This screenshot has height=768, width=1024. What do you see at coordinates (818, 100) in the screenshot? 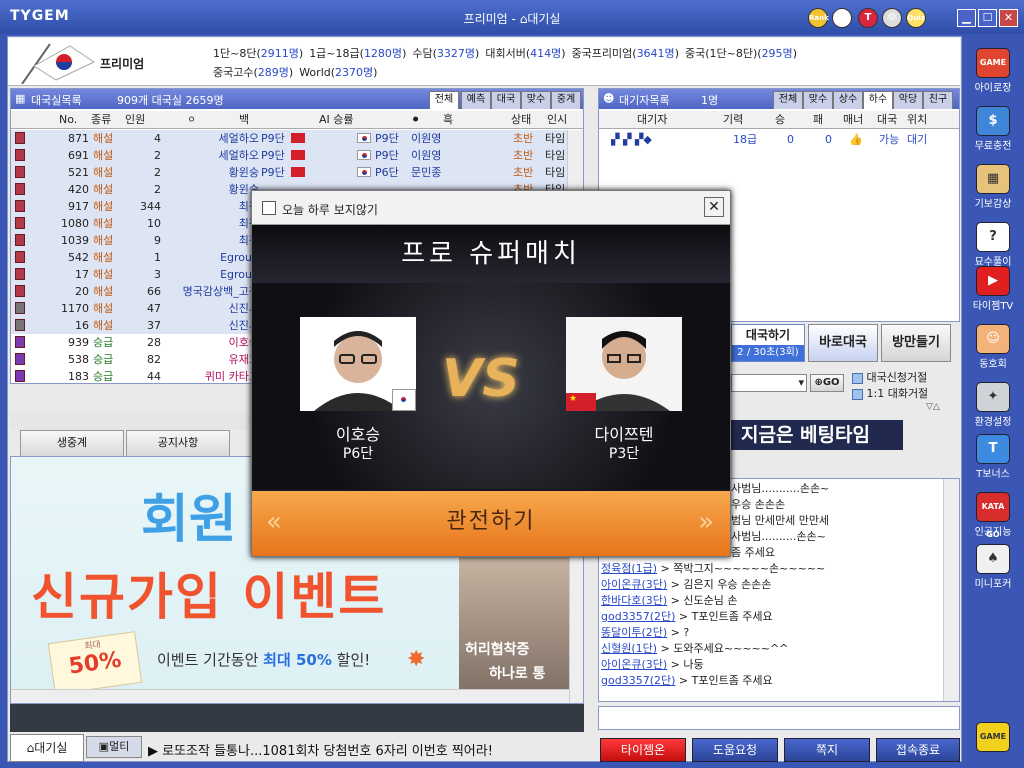
I see `waiting-tab-1: 맞수` at bounding box center [818, 100].